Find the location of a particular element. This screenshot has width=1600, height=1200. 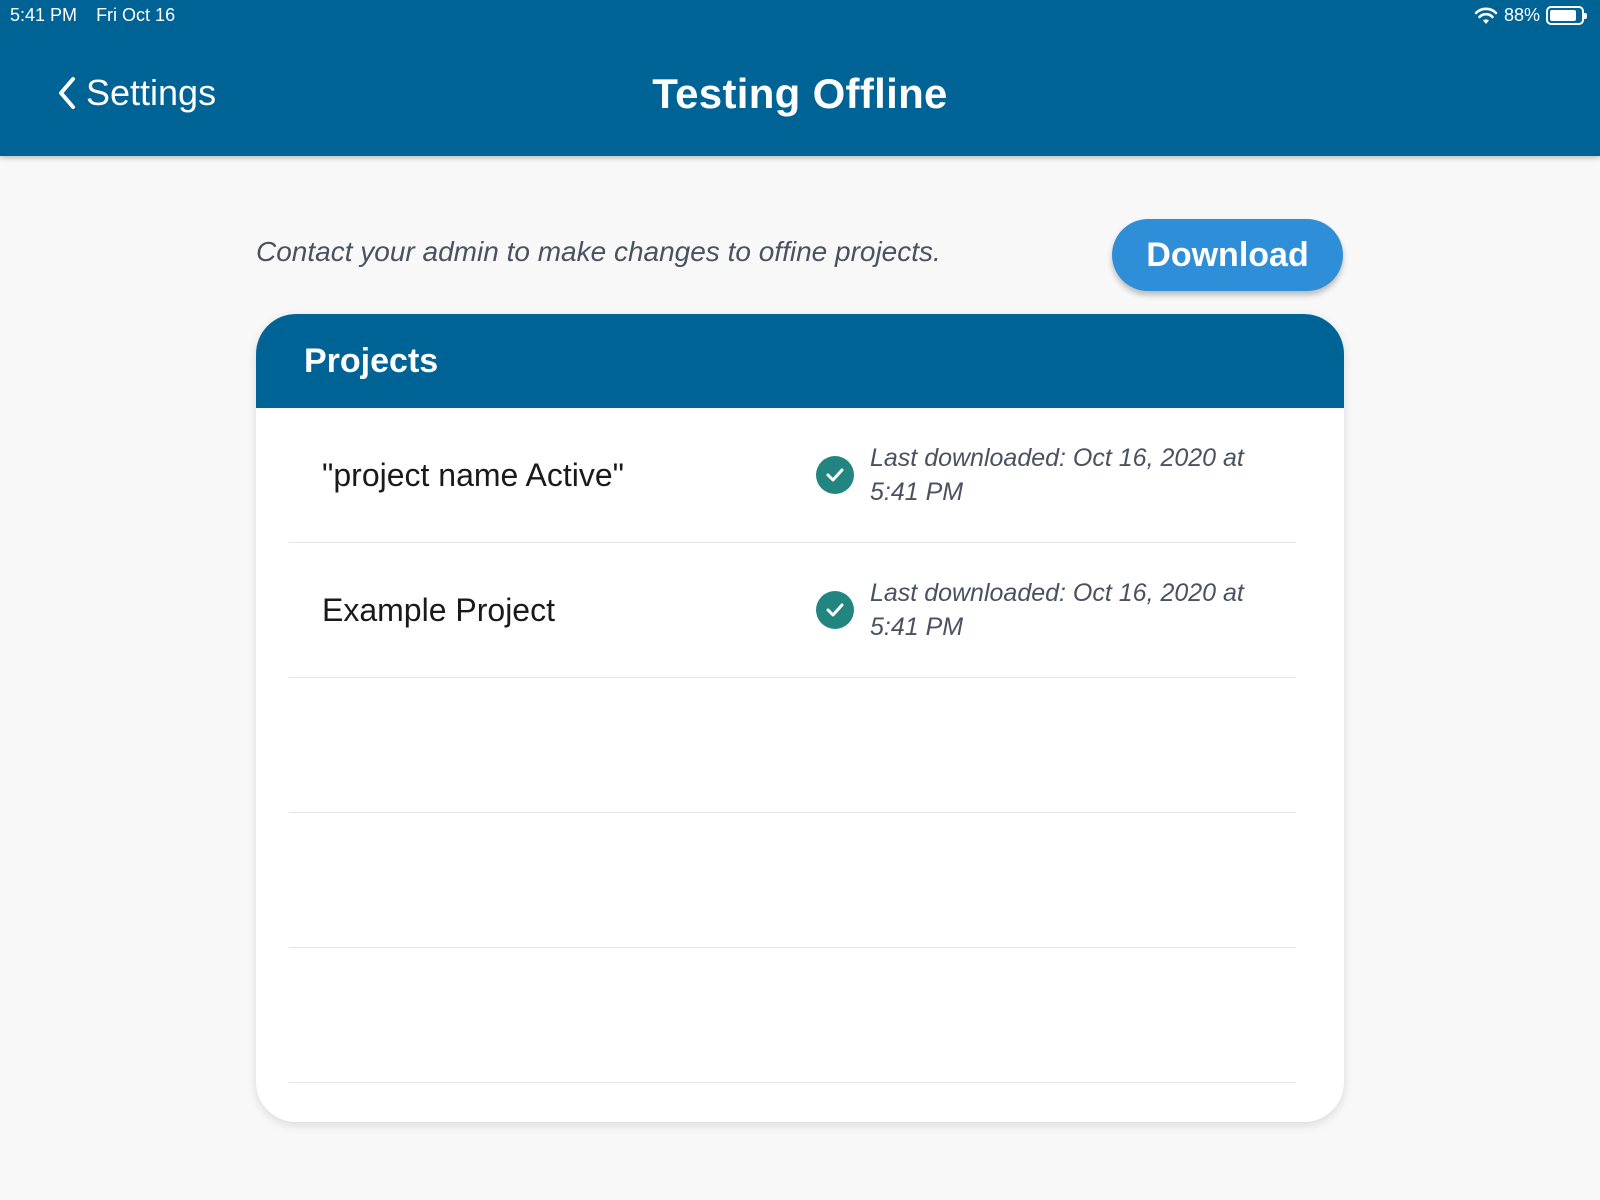

status-bar-right: 88% is located at coordinates (1530, 15).